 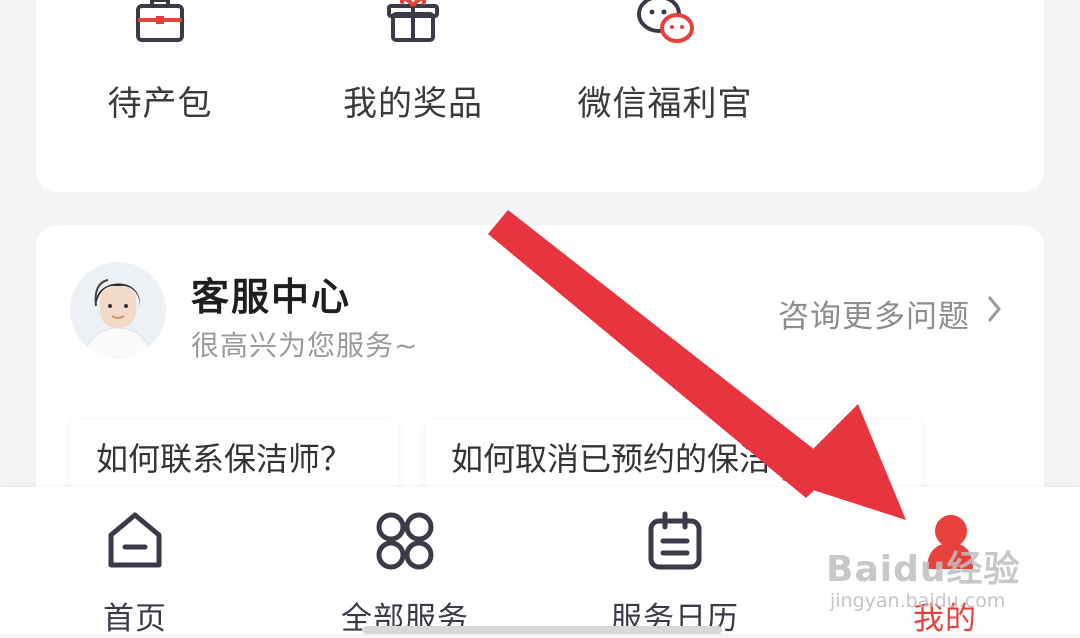 I want to click on tab-service-calendar: 服务日历, so click(x=675, y=562).